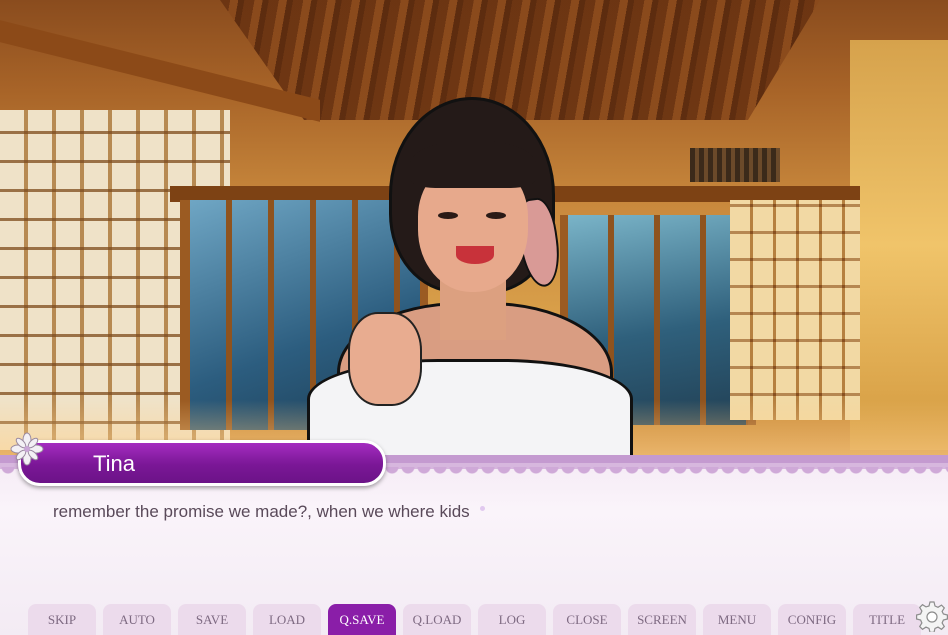 The width and height of the screenshot is (948, 635). Describe the element at coordinates (795, 310) in the screenshot. I see `shoji-panel-right` at that location.